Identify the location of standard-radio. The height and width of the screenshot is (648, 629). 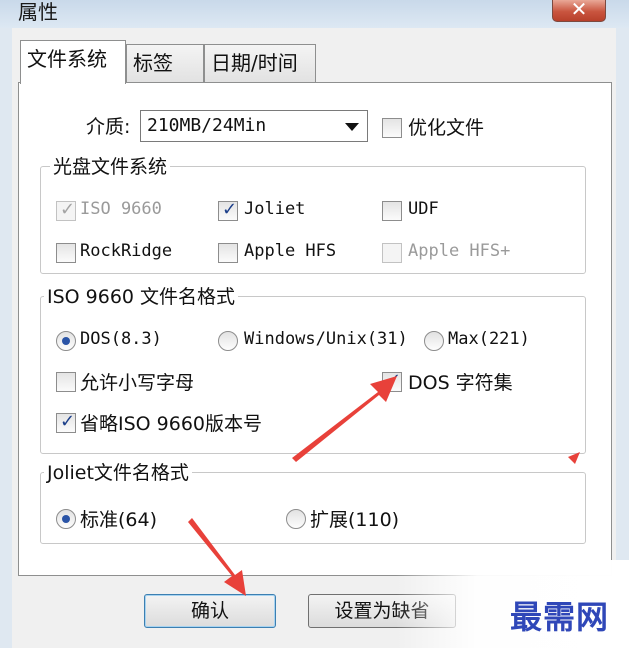
(66, 519).